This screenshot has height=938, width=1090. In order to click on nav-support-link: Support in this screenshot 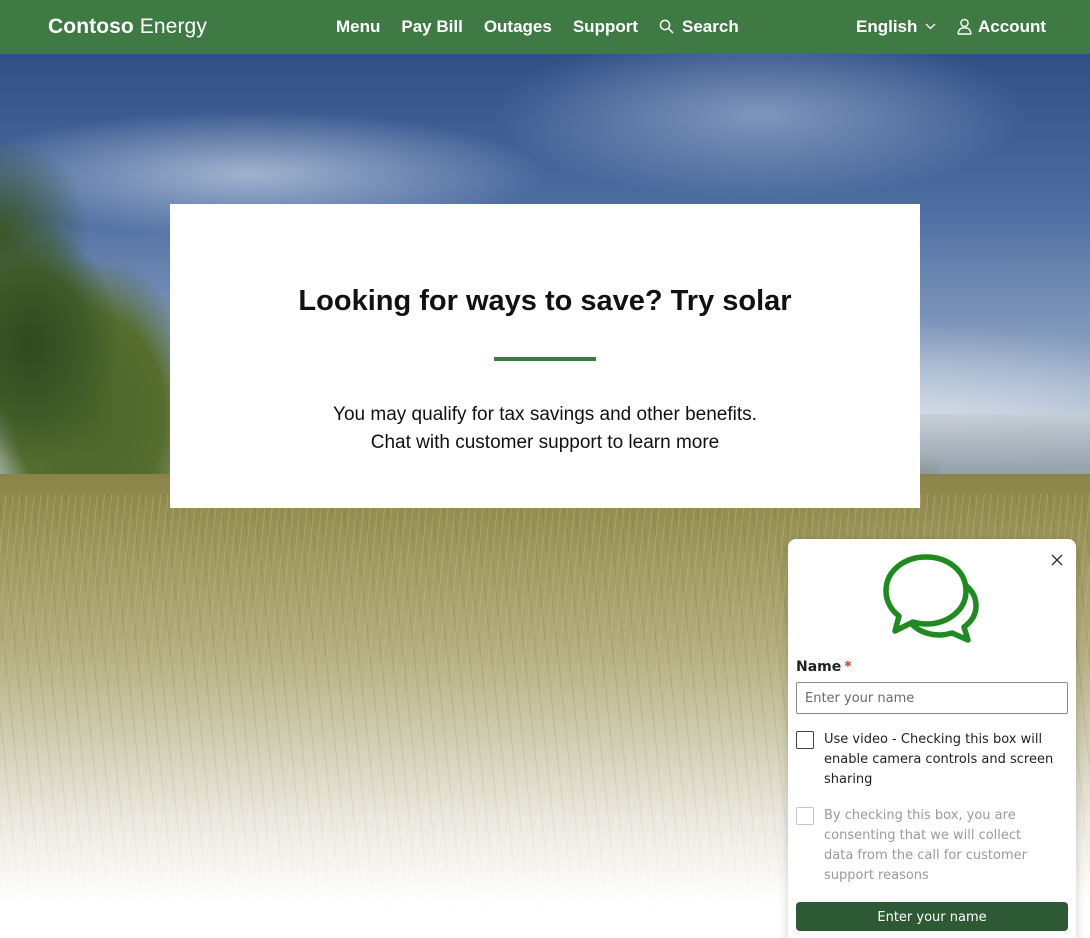, I will do `click(605, 26)`.